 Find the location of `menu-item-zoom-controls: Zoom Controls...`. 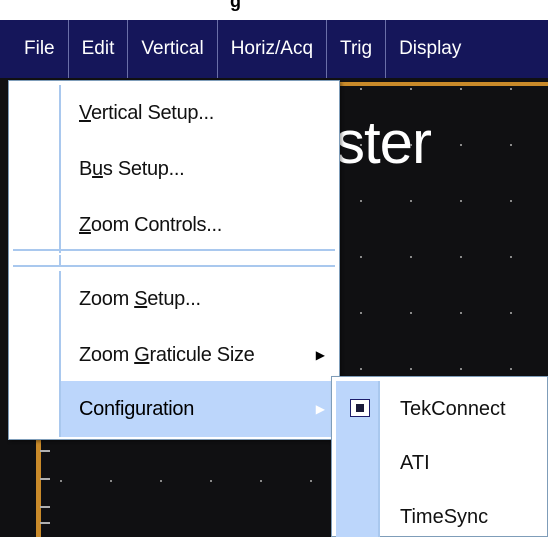

menu-item-zoom-controls: Zoom Controls... is located at coordinates (174, 225).